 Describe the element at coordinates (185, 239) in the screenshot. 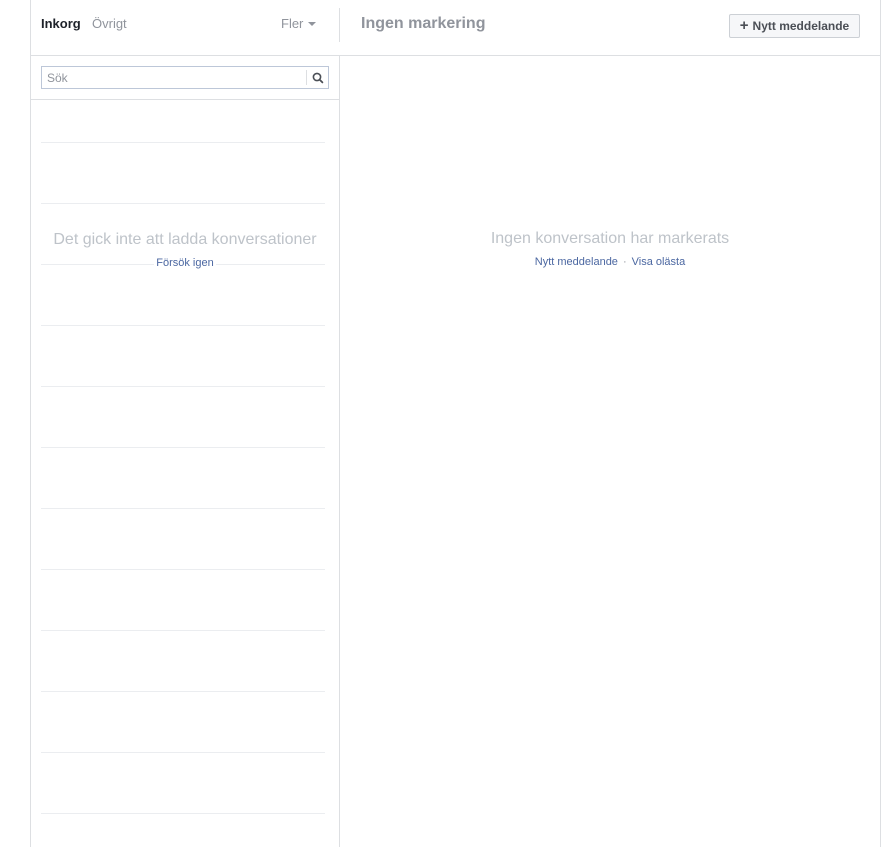

I see `load-error-message: Det gick inte att ladda konversationer` at that location.